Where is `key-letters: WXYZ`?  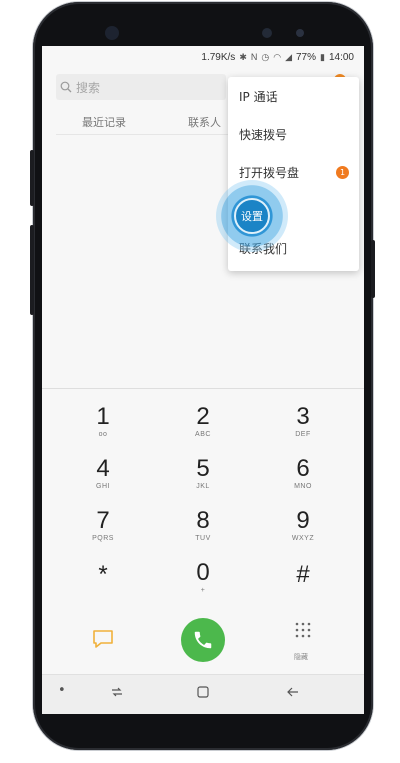
key-letters: WXYZ is located at coordinates (303, 538).